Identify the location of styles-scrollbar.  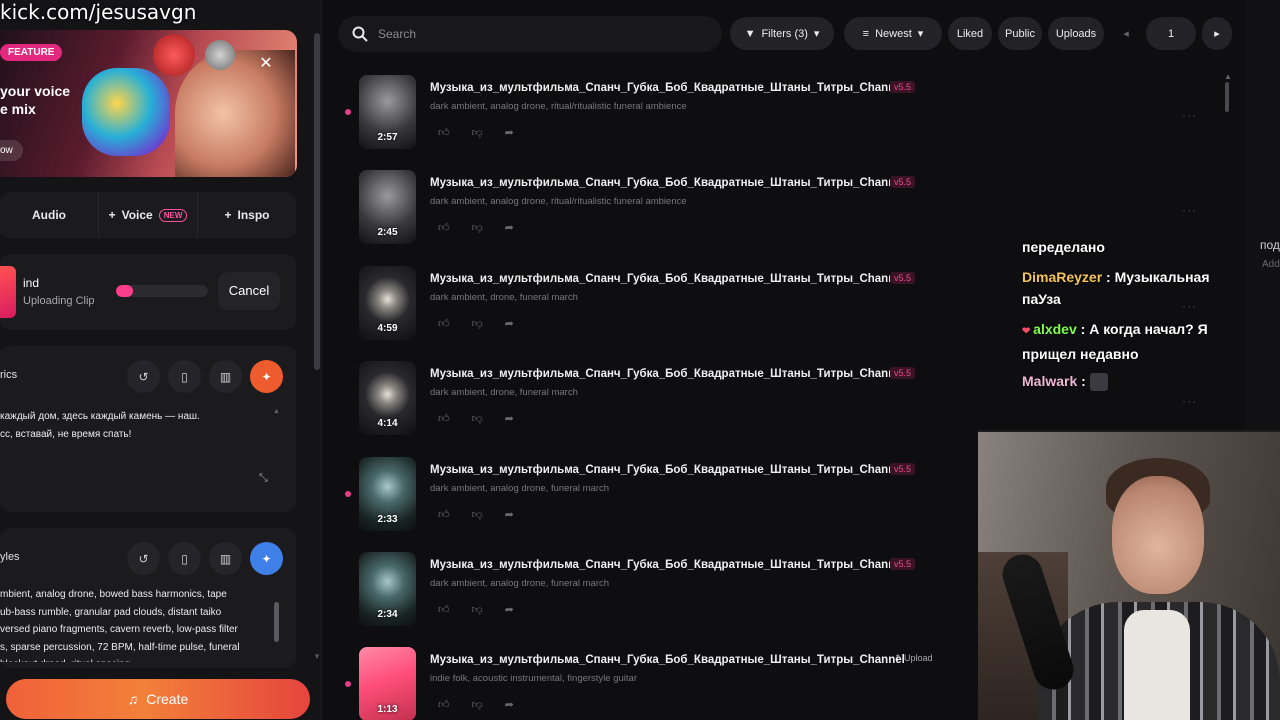
(276, 622).